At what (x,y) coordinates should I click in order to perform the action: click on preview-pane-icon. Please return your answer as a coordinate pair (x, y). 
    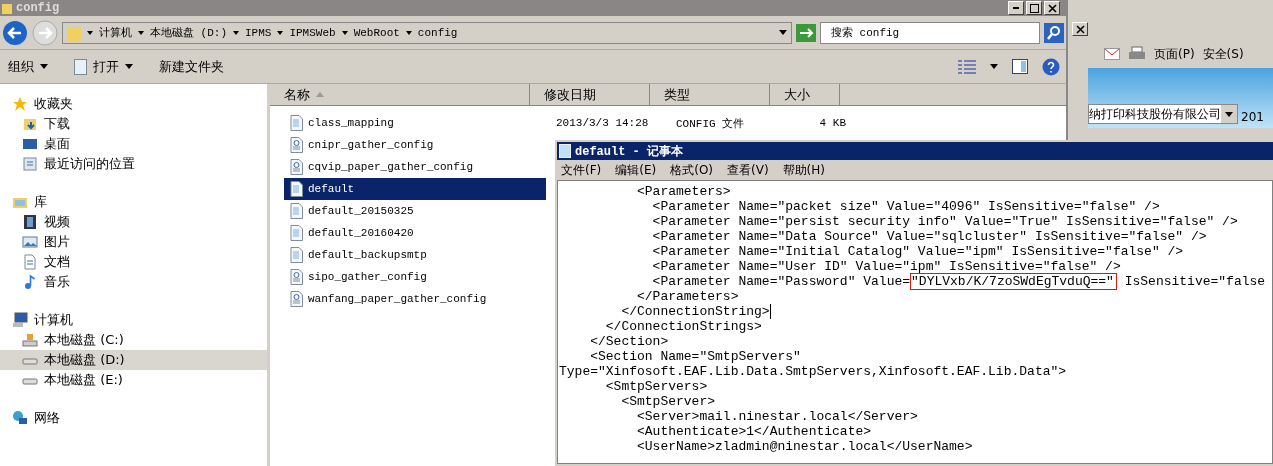
    Looking at the image, I should click on (1020, 66).